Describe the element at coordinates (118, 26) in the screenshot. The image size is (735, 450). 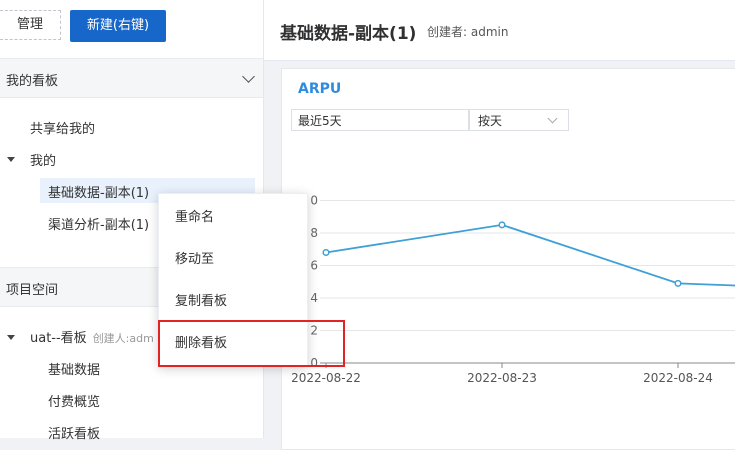
I see `new-board-button: 新建(右键)` at that location.